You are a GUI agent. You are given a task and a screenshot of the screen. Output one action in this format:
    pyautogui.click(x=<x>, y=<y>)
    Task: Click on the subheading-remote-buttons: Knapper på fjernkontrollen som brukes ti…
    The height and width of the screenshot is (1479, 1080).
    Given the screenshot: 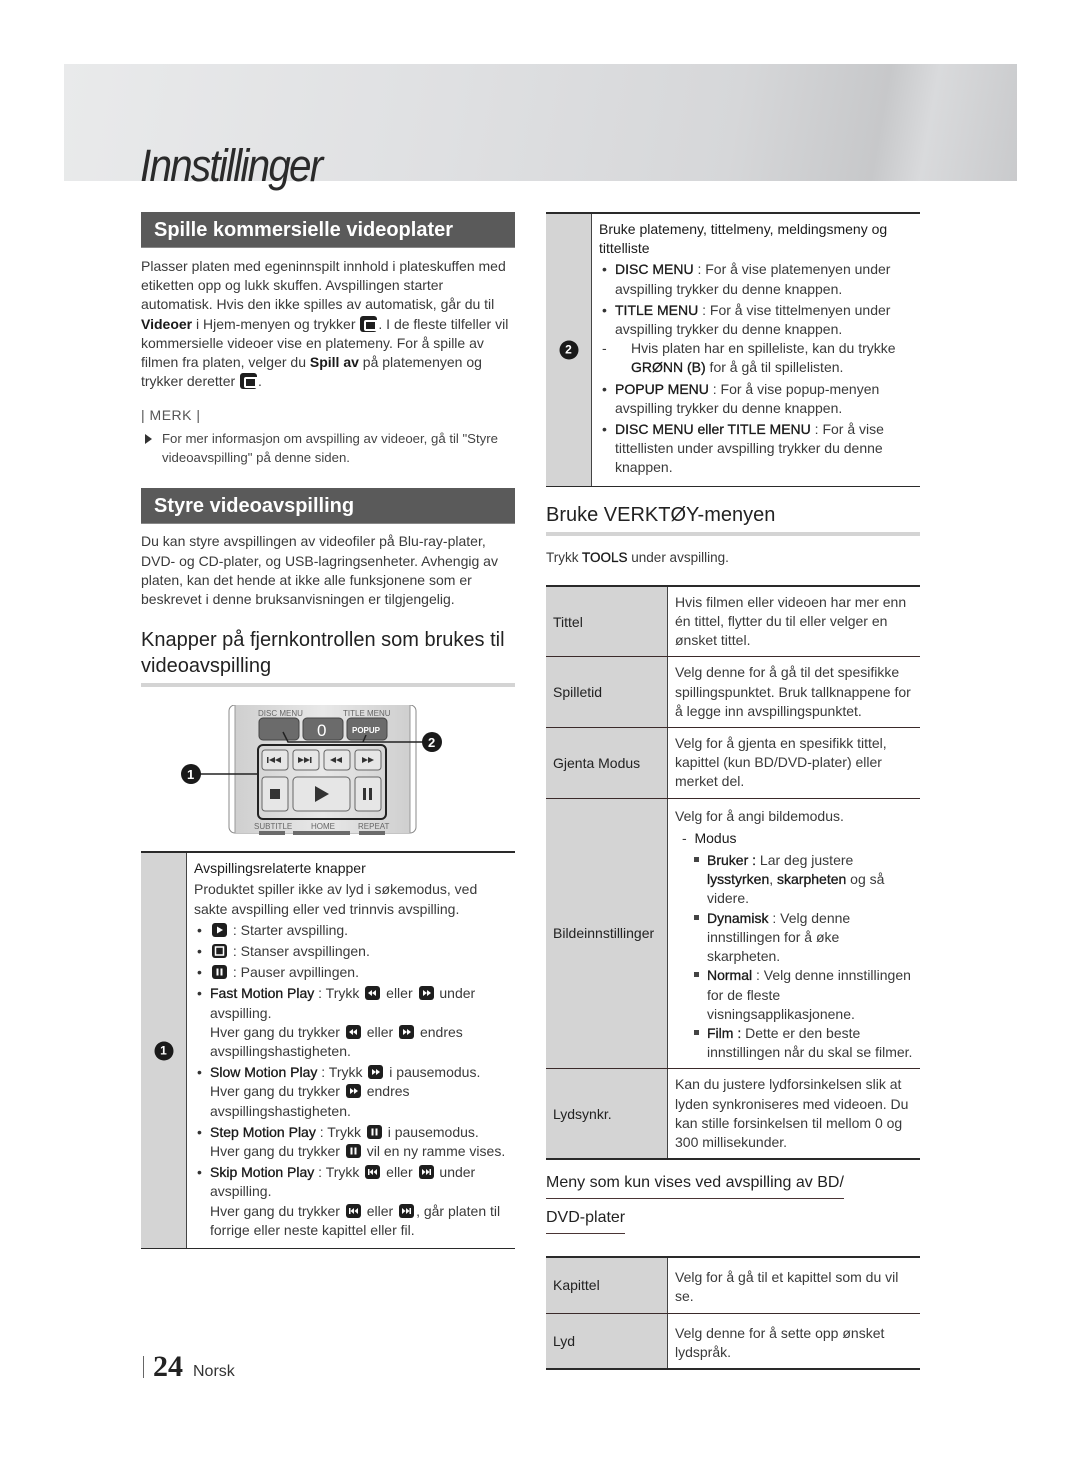 What is the action you would take?
    pyautogui.click(x=328, y=657)
    